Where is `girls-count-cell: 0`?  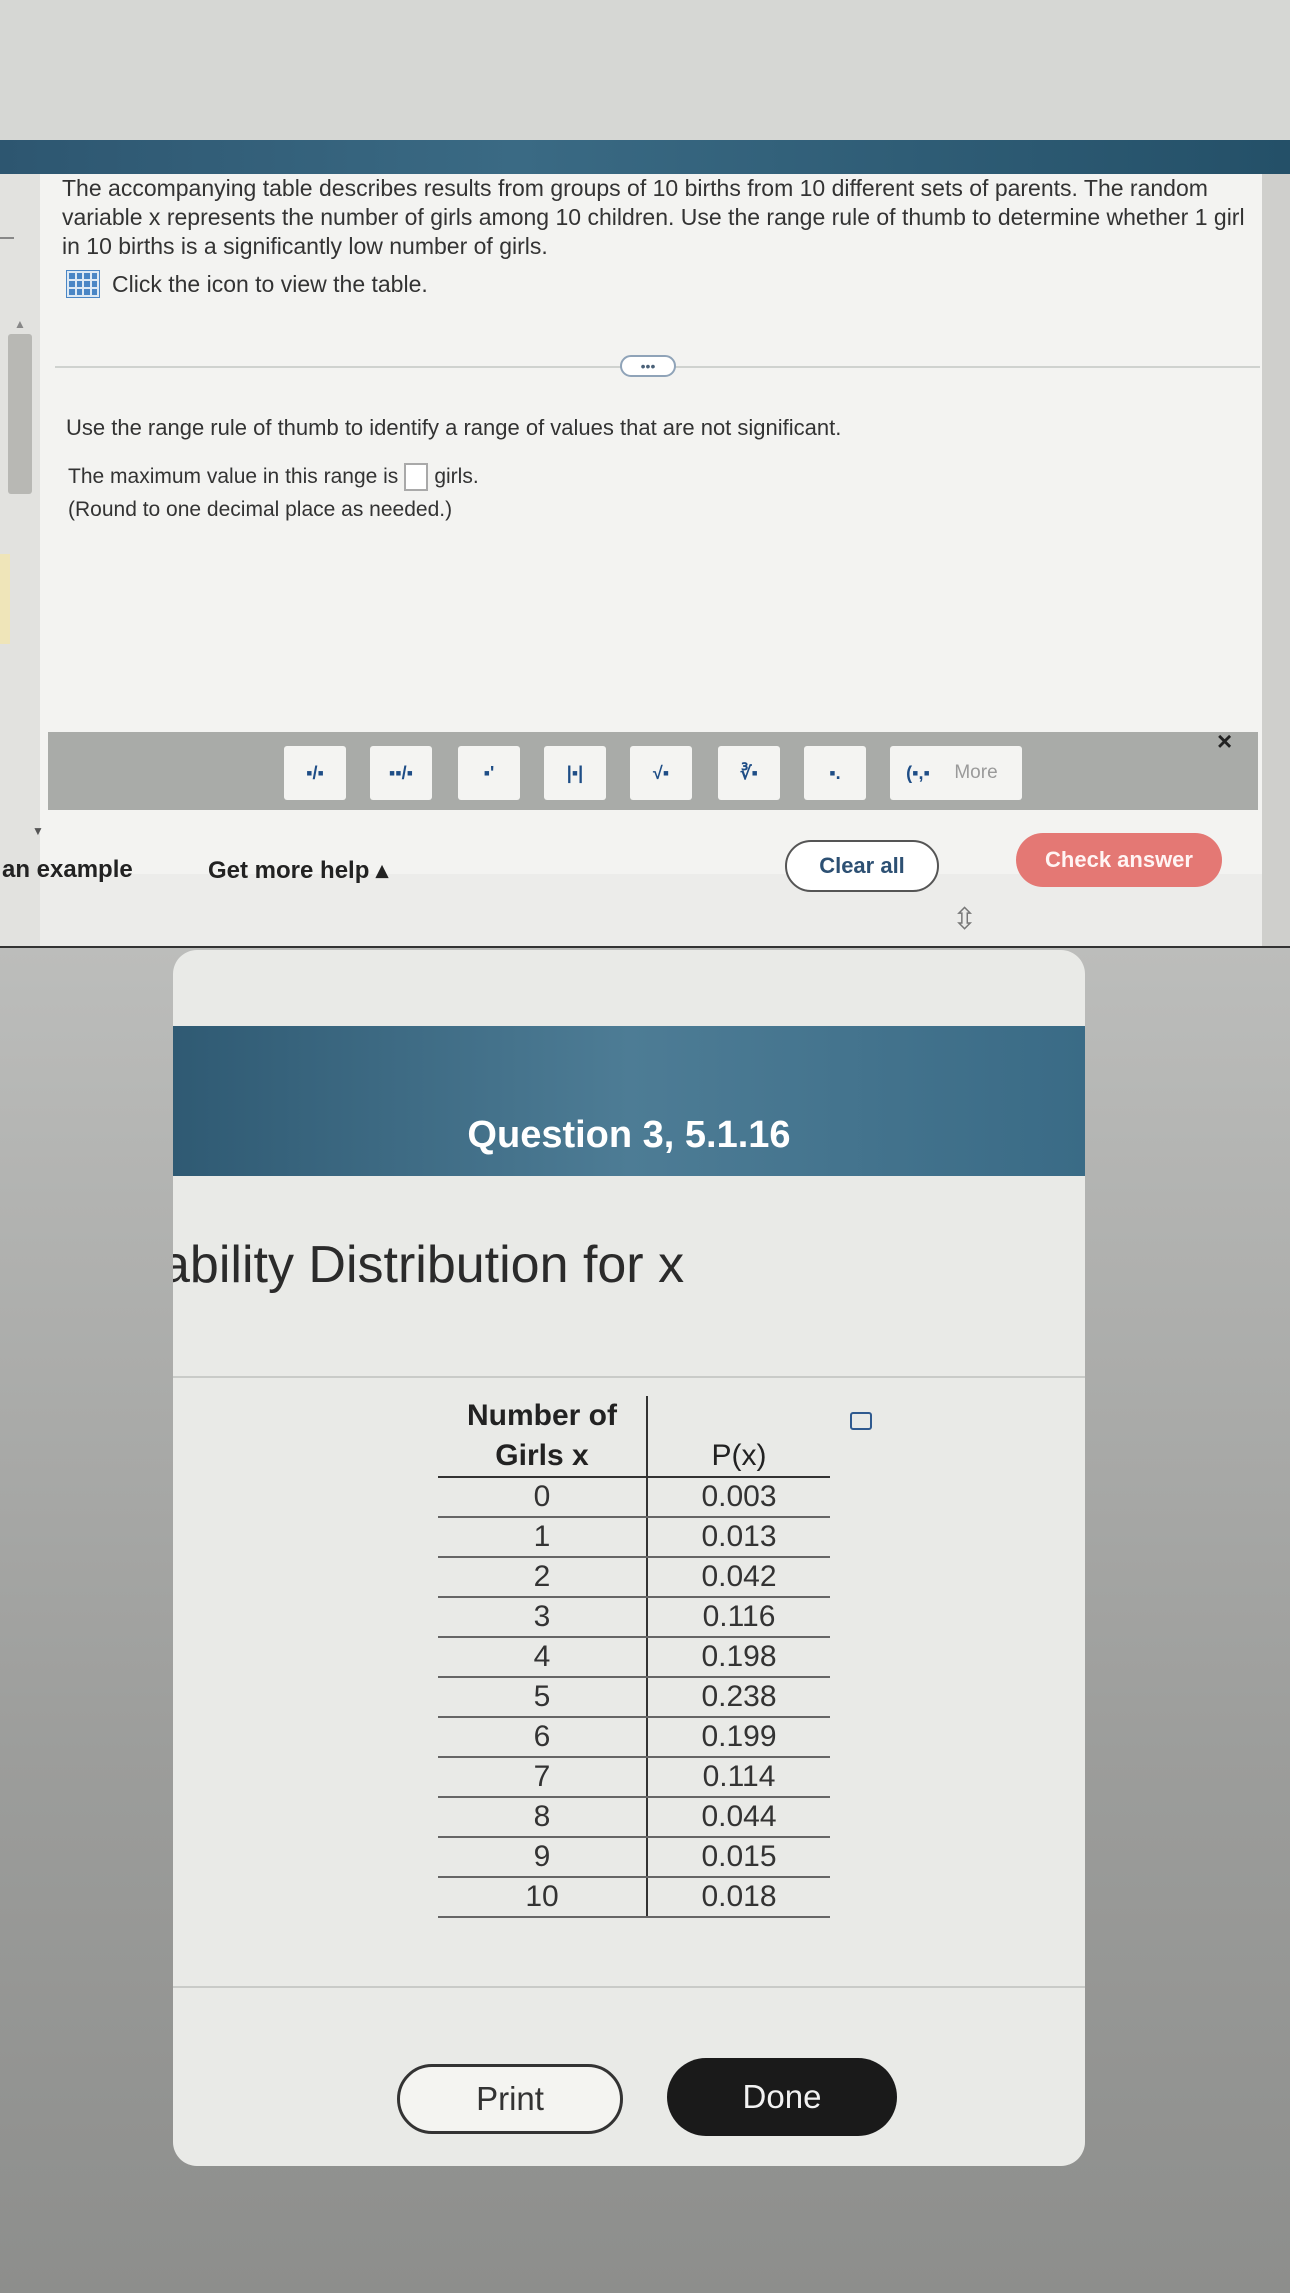 girls-count-cell: 0 is located at coordinates (543, 1497).